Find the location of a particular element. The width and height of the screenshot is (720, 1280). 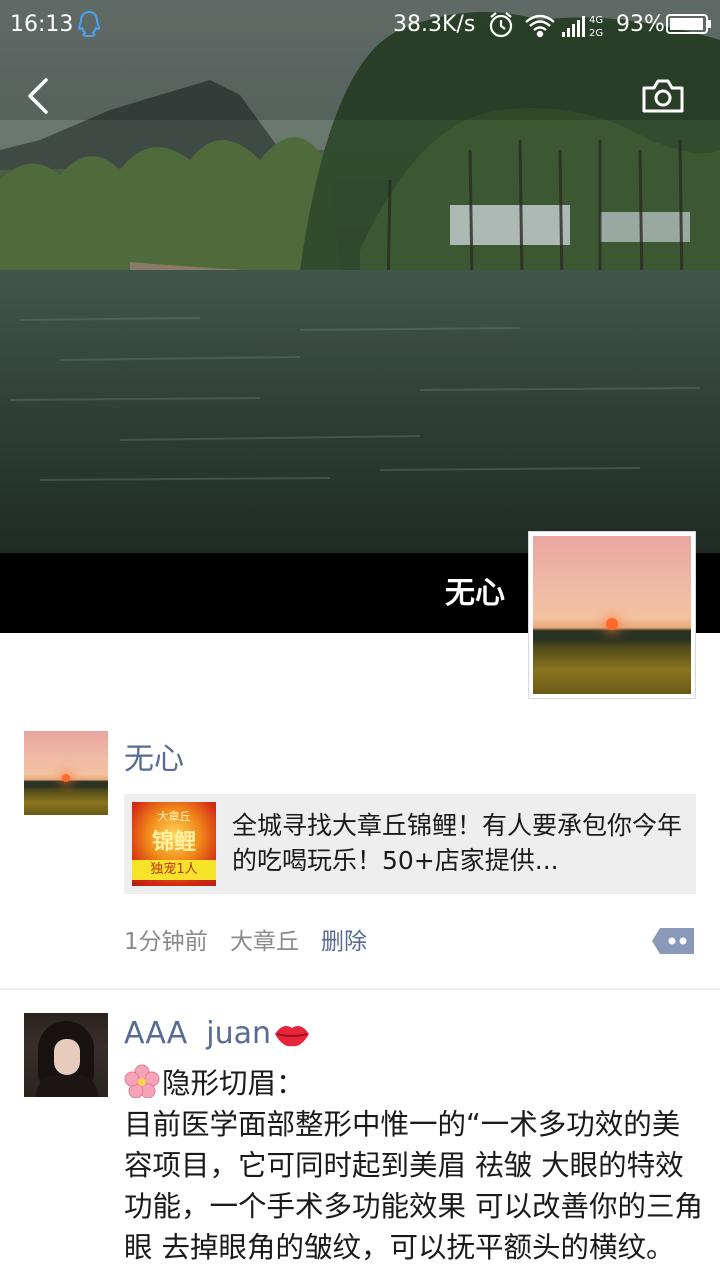

status-icons: 4G 2G is located at coordinates (546, 25).